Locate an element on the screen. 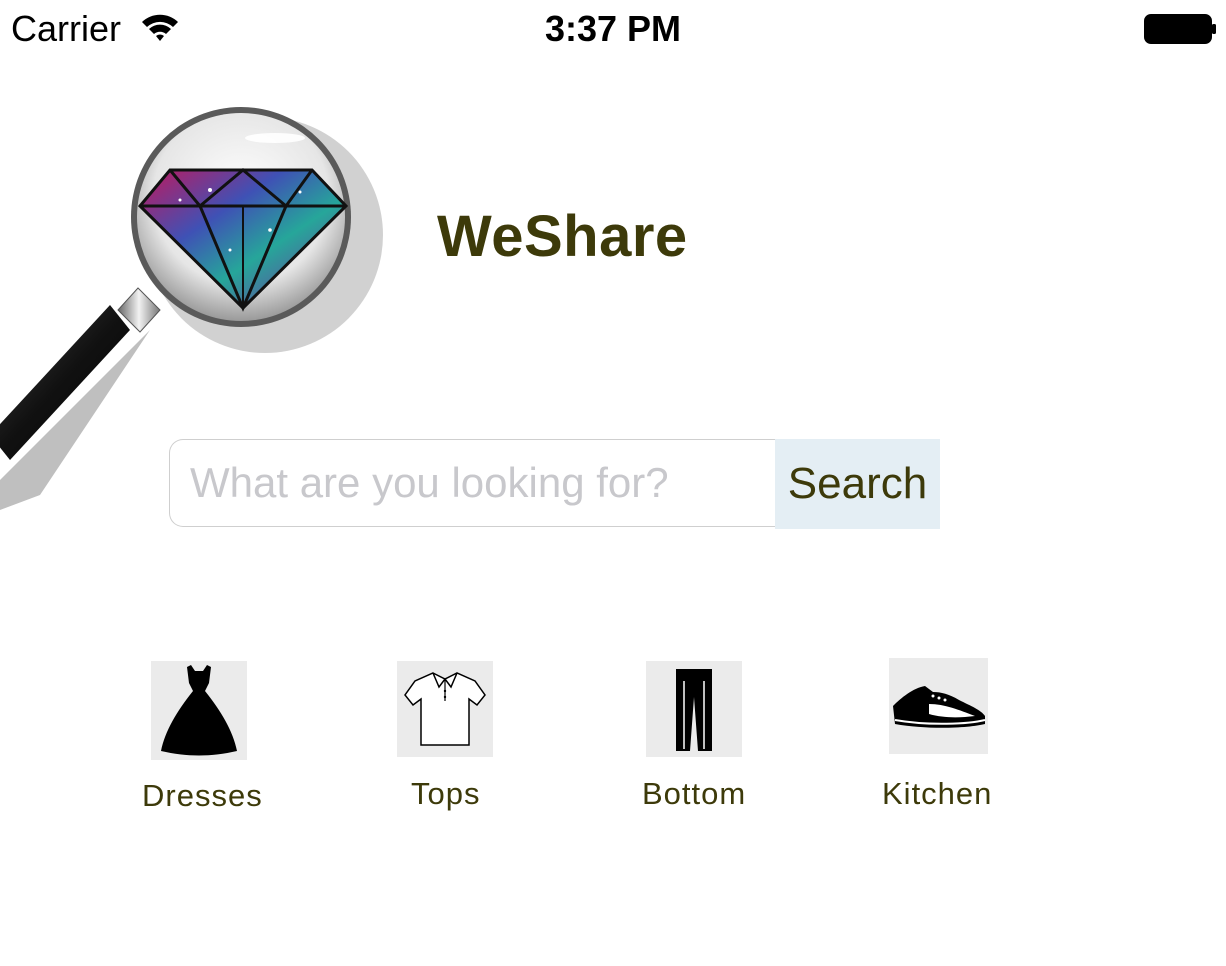 Image resolution: width=1226 pixels, height=966 pixels. shirt-icon is located at coordinates (445, 709).